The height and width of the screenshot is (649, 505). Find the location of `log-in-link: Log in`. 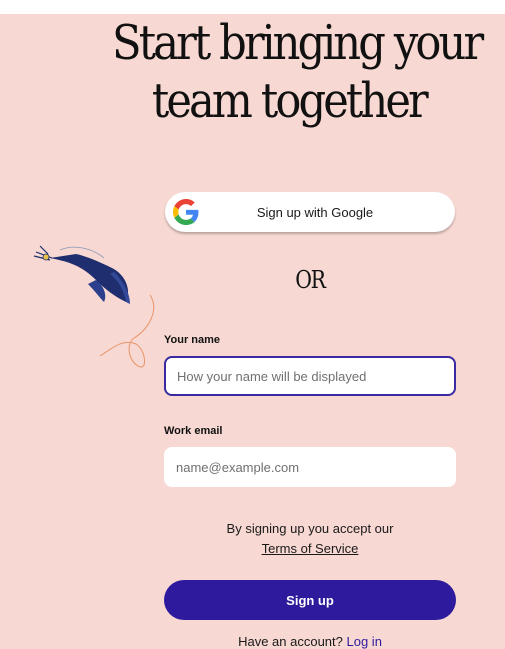

log-in-link: Log in is located at coordinates (364, 641).